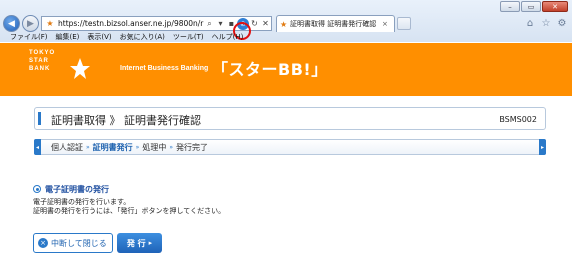 This screenshot has width=572, height=266. Describe the element at coordinates (150, 243) in the screenshot. I see `chevron-right-icon: ▸` at that location.